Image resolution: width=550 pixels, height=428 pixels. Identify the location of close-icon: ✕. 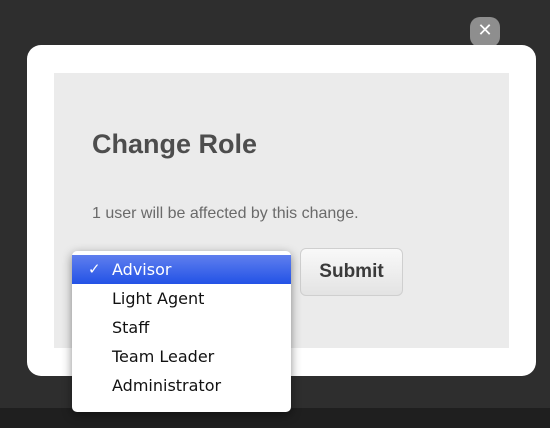
(485, 32).